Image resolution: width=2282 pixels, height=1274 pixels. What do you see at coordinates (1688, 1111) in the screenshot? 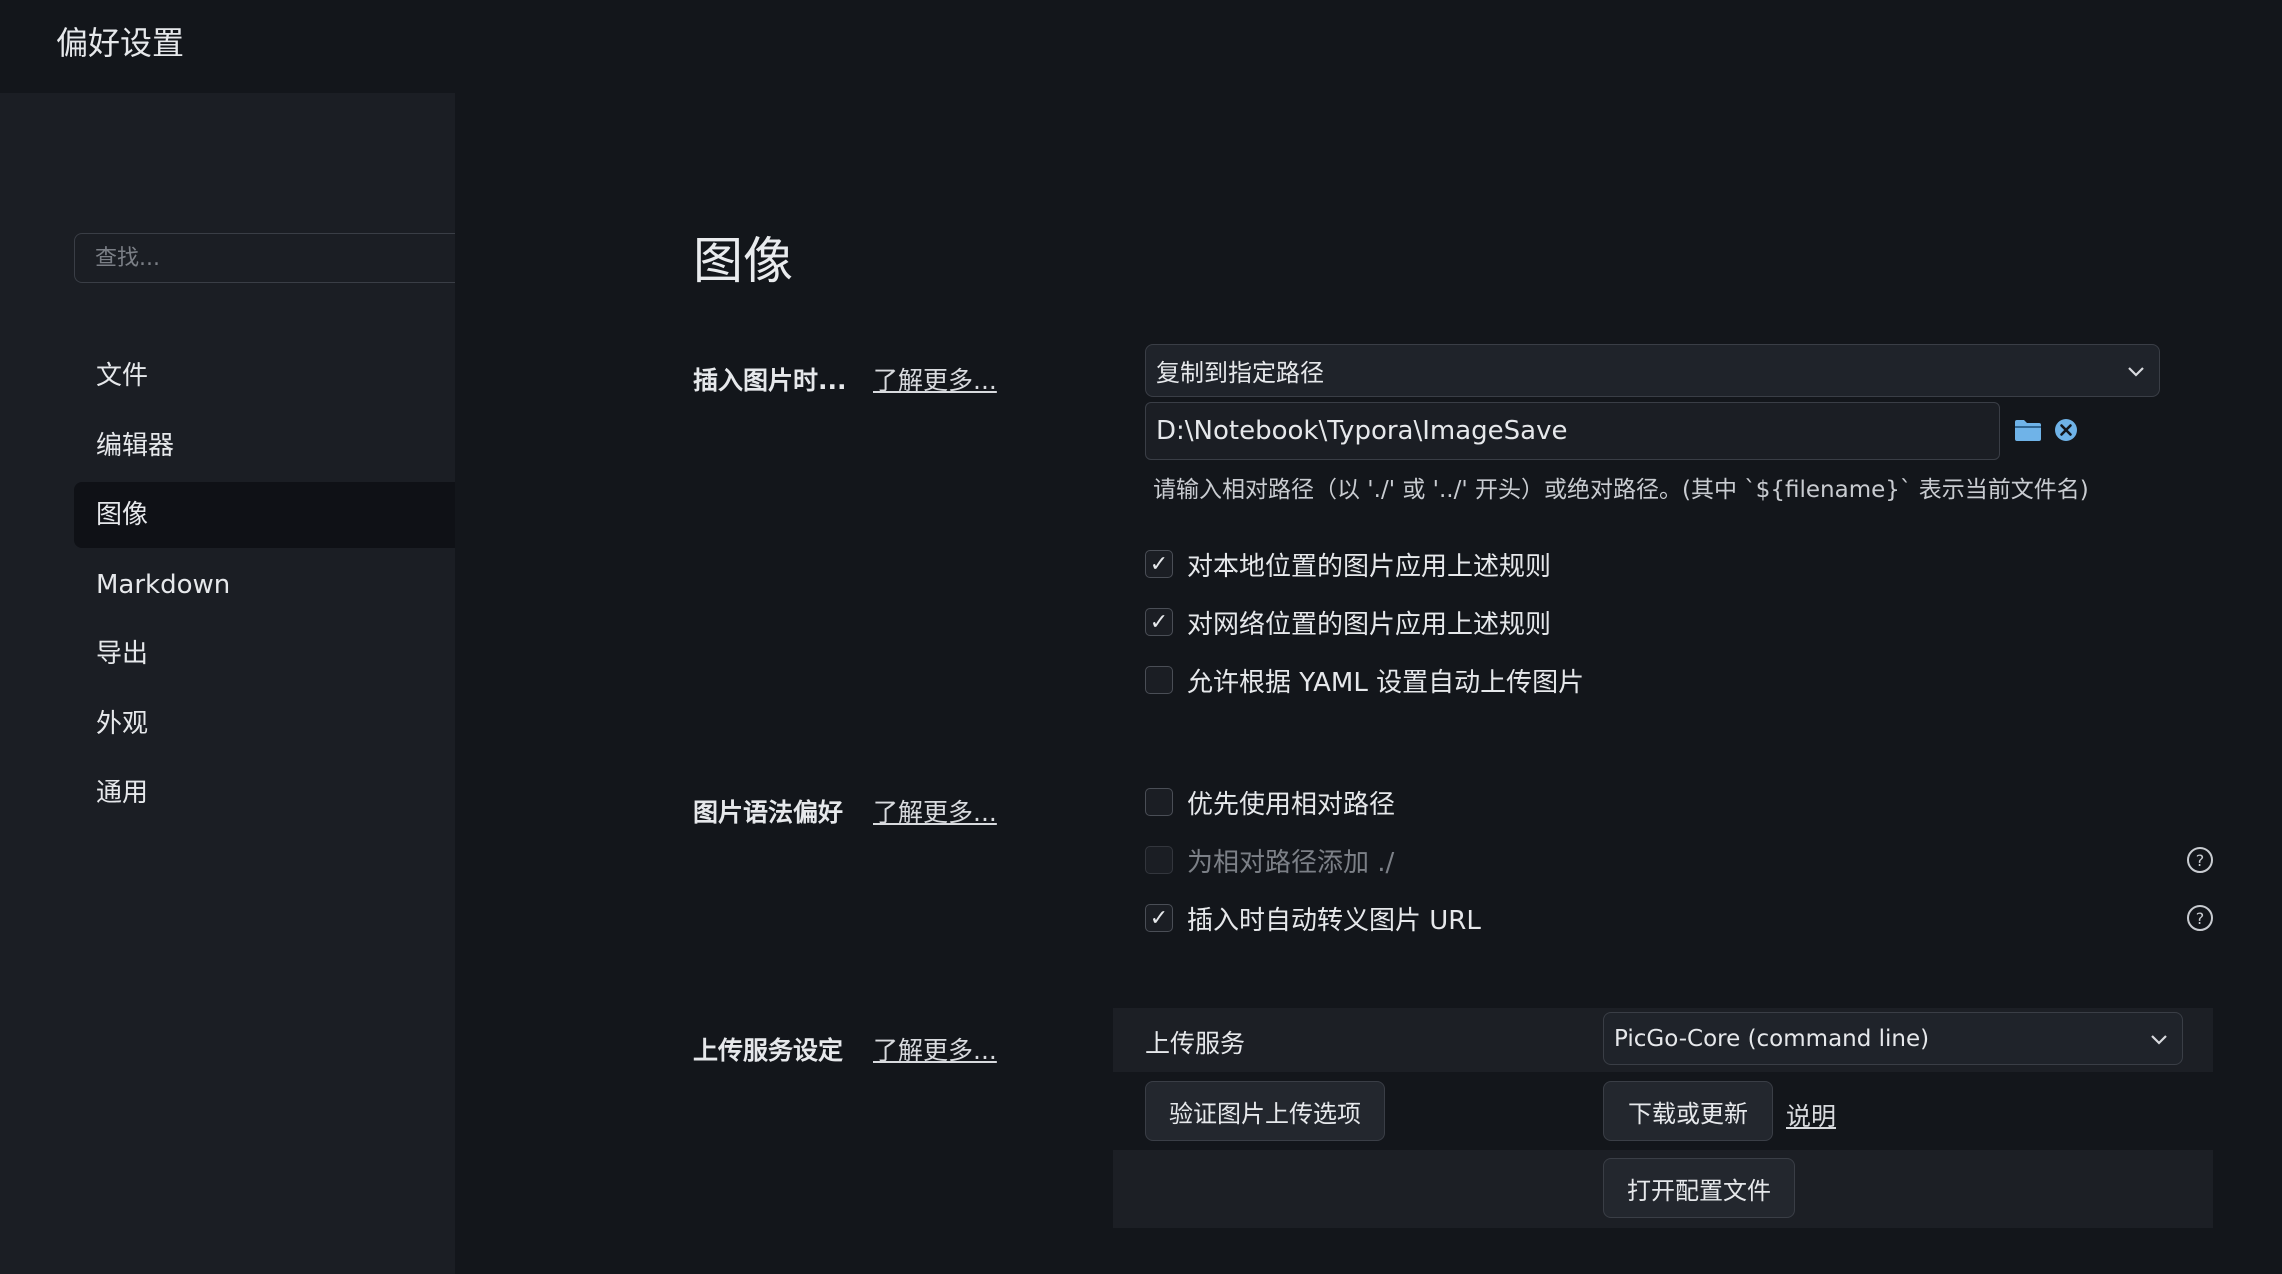
I see `download-update-button: 下载或更新` at bounding box center [1688, 1111].